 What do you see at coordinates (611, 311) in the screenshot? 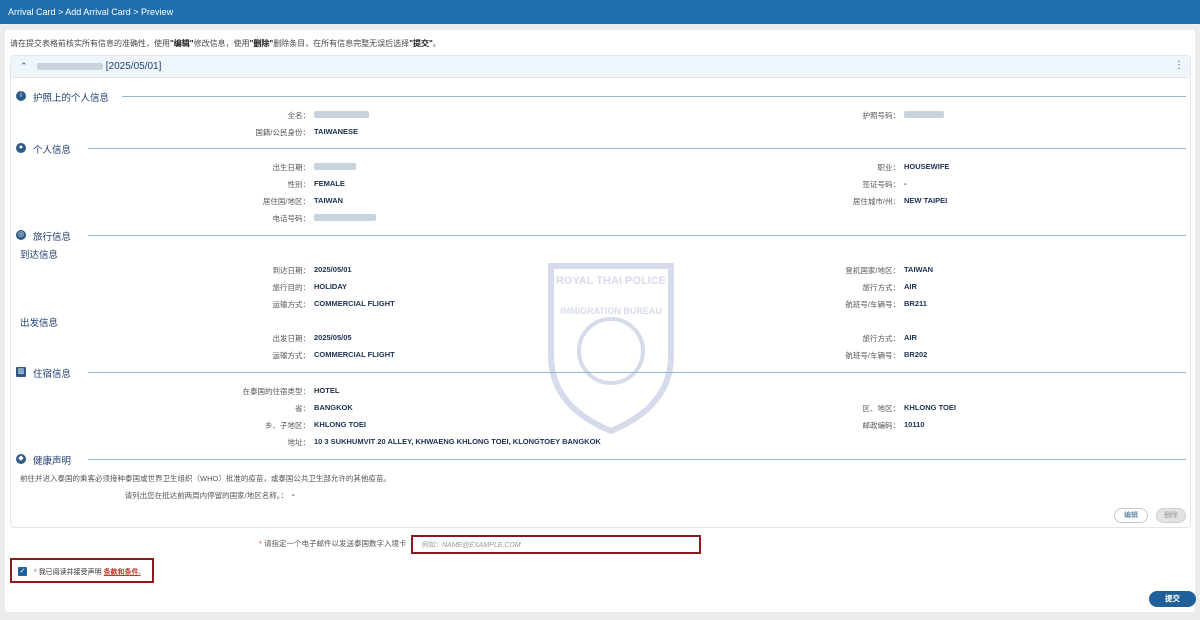
I see `svg-text: IMMIGRATION BUREAU` at bounding box center [611, 311].